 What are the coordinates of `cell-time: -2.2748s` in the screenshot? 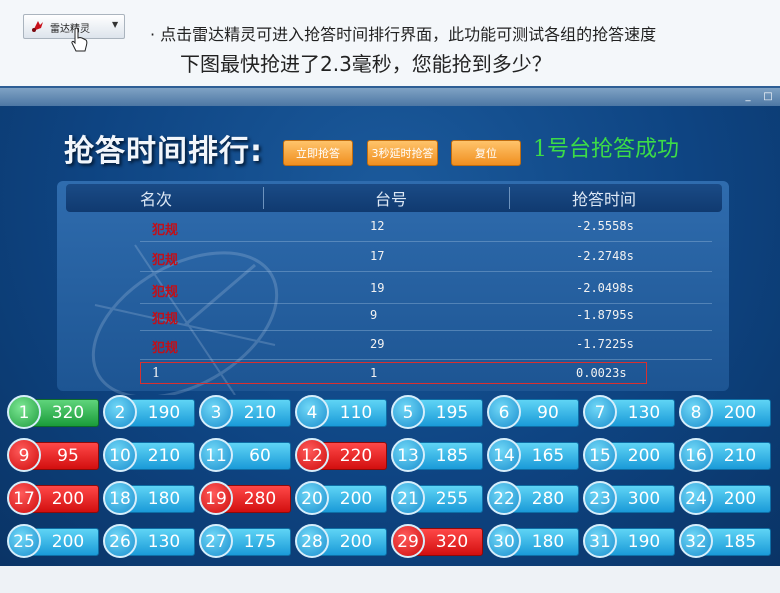 It's located at (605, 256).